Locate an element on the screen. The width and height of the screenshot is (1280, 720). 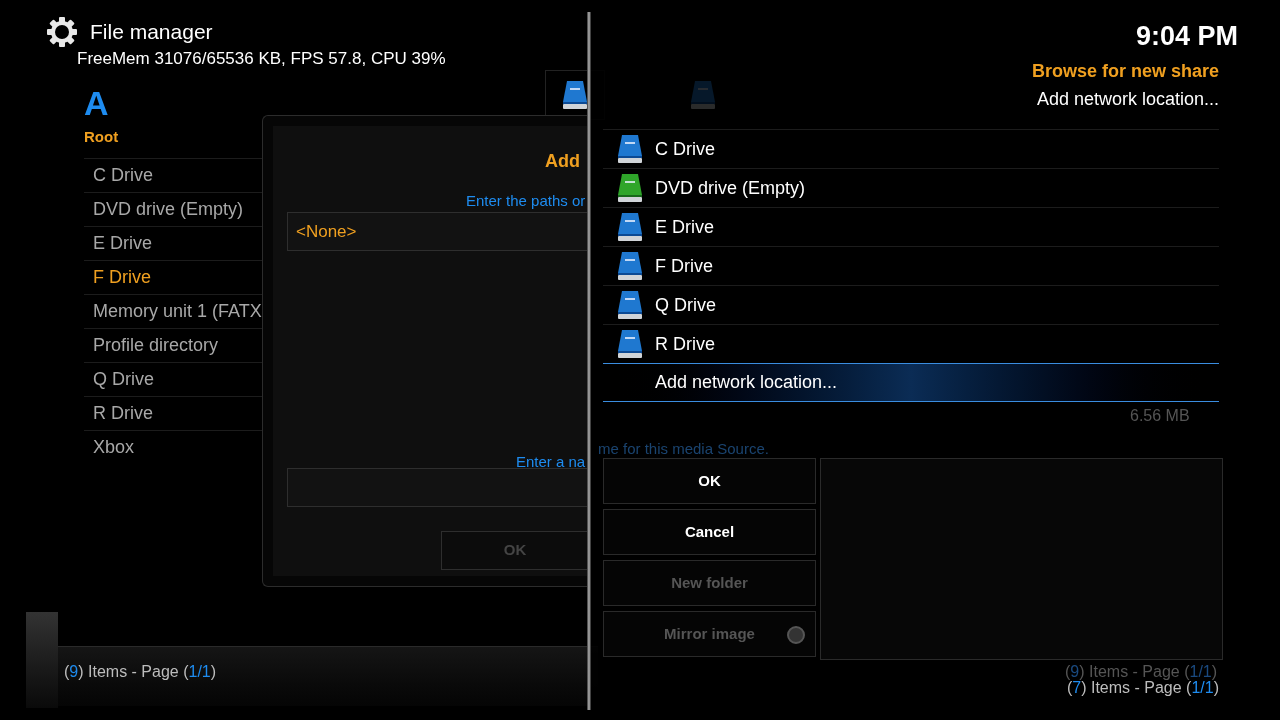
source-list-item: F Drive is located at coordinates (911, 265).